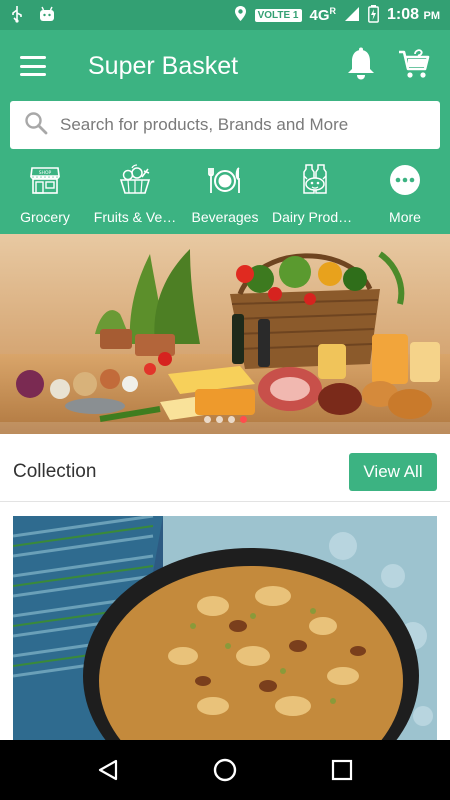 The image size is (450, 800). I want to click on collection-header: Collection View All, so click(225, 472).